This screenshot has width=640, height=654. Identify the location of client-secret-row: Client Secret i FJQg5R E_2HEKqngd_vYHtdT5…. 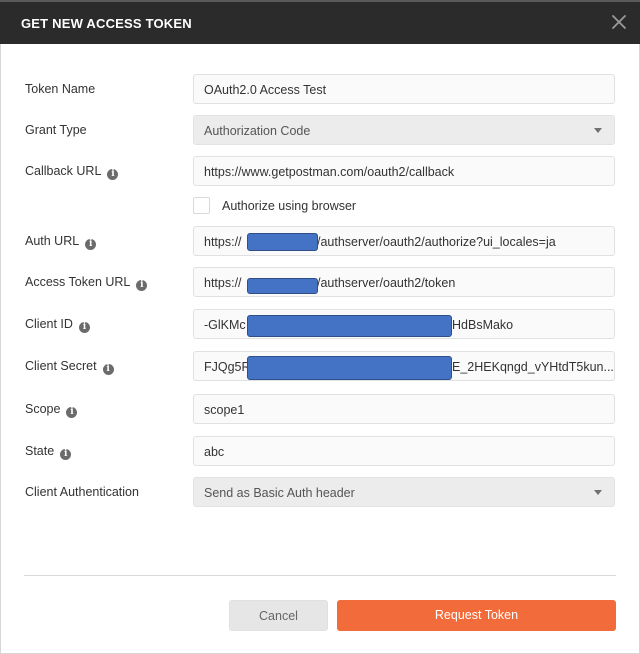
(320, 367).